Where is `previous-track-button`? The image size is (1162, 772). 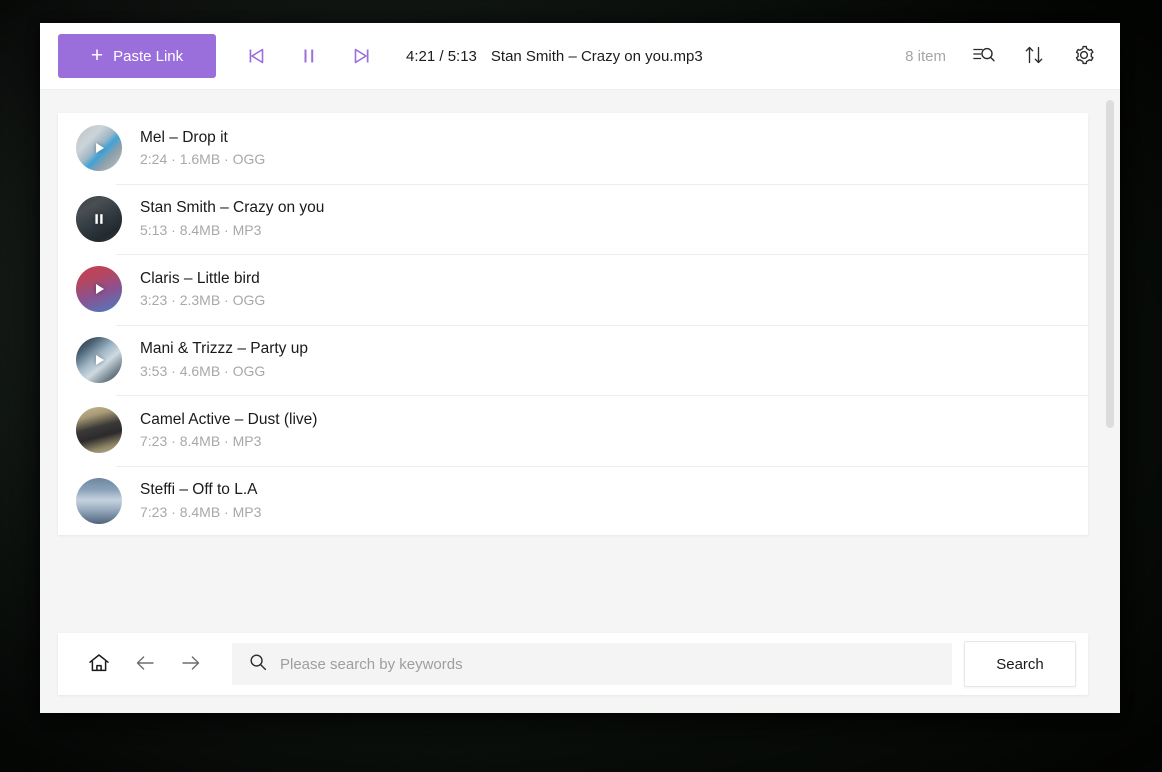
previous-track-button is located at coordinates (257, 56).